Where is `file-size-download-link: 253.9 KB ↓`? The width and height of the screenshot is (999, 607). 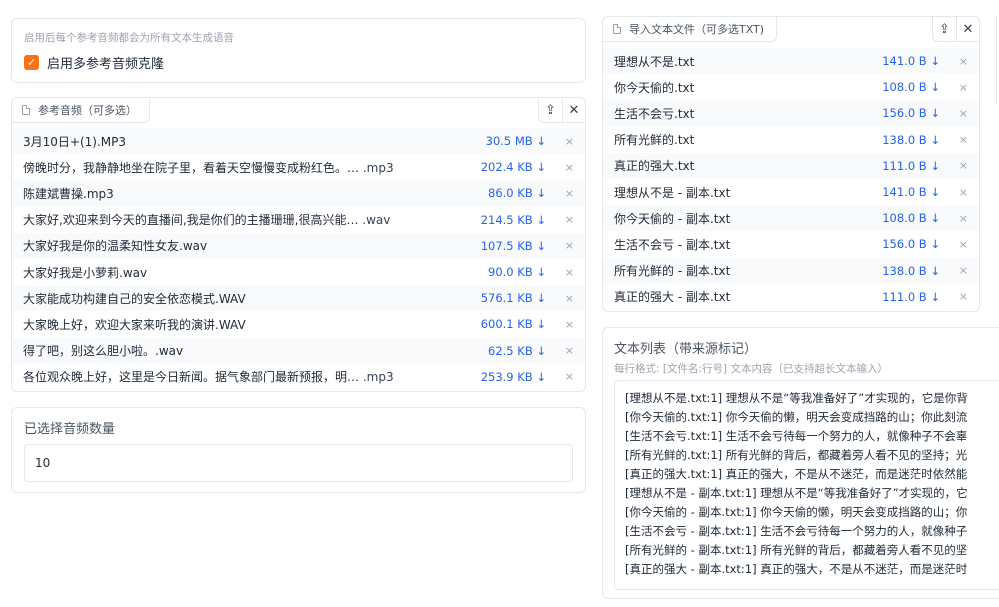
file-size-download-link: 253.9 KB ↓ is located at coordinates (513, 377).